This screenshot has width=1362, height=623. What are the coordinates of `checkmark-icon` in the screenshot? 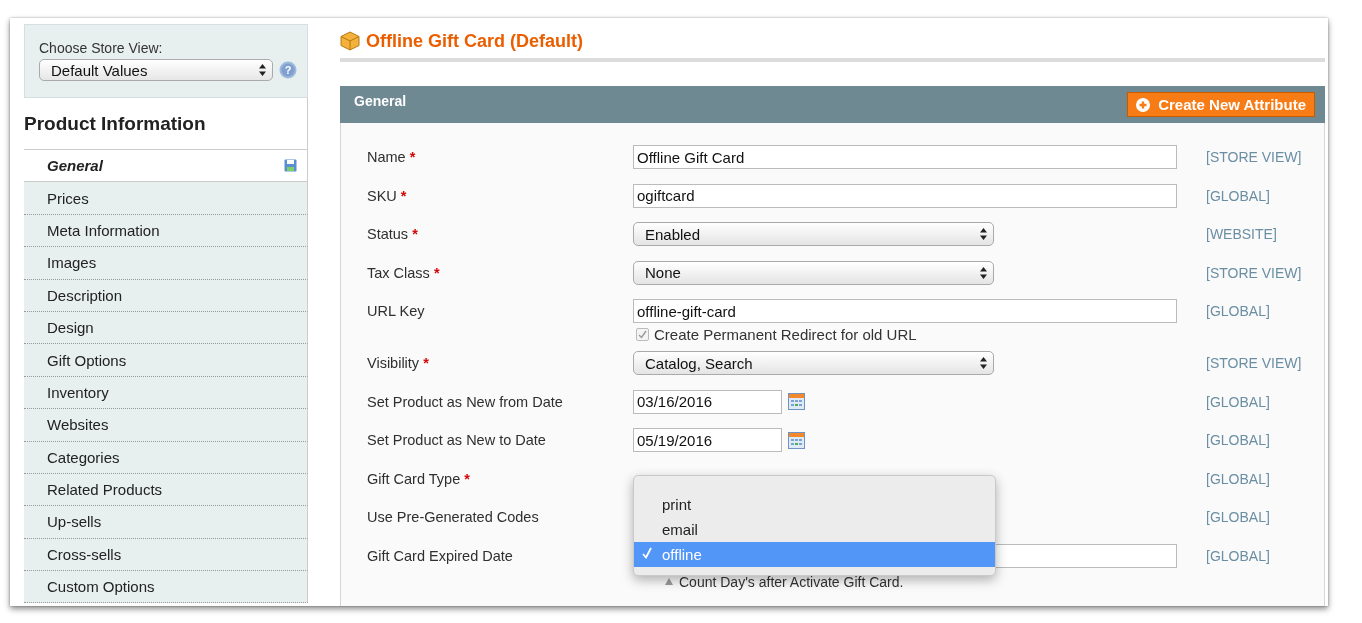 It's located at (647, 552).